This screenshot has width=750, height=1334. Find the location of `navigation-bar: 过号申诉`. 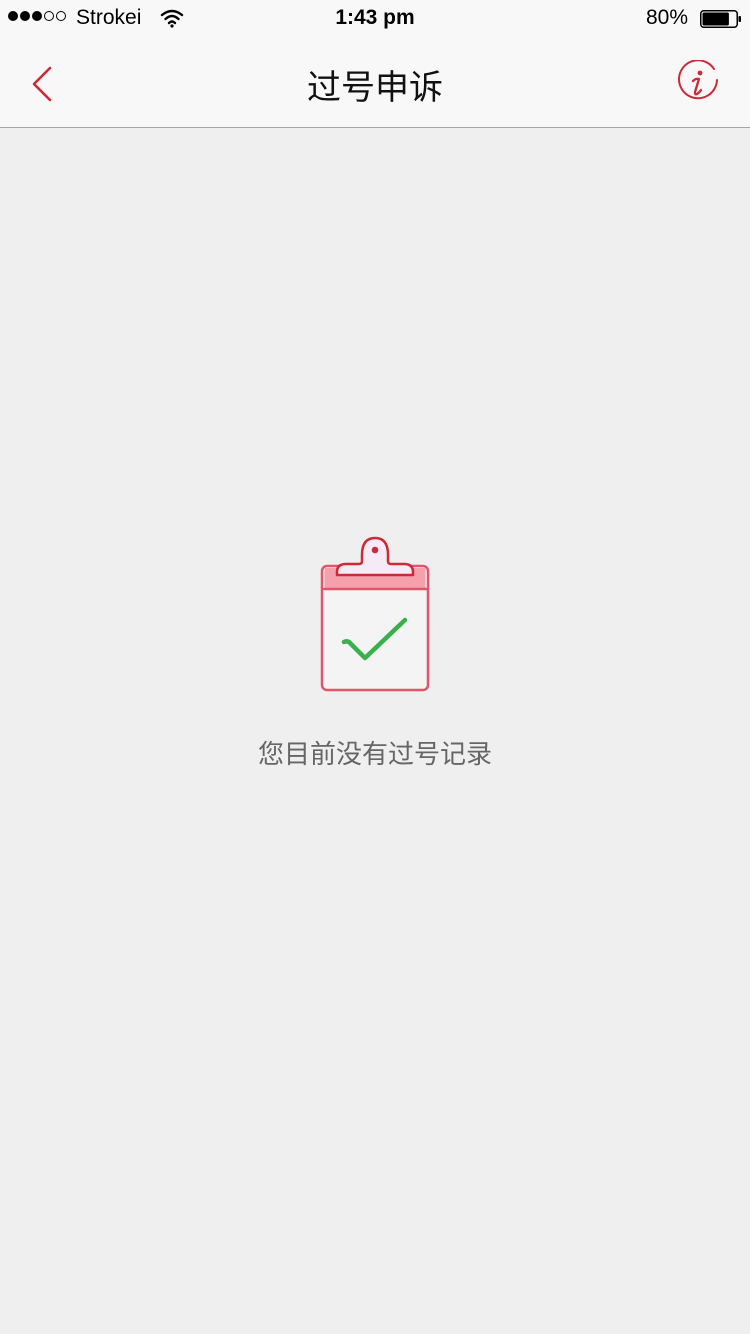

navigation-bar: 过号申诉 is located at coordinates (375, 84).